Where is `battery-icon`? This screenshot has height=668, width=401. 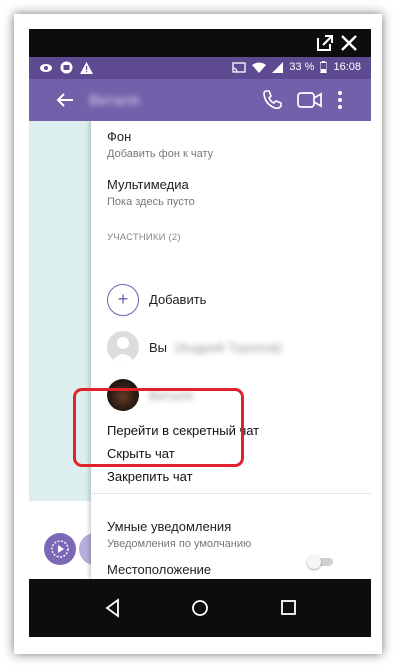
battery-icon is located at coordinates (324, 67).